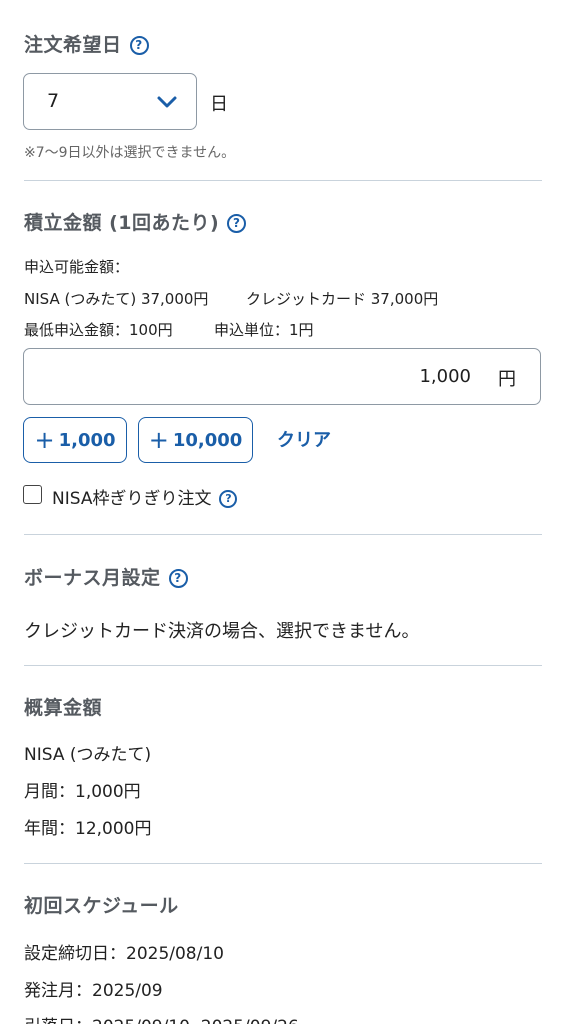  What do you see at coordinates (237, 223) in the screenshot?
I see `amount-help-icon: ?` at bounding box center [237, 223].